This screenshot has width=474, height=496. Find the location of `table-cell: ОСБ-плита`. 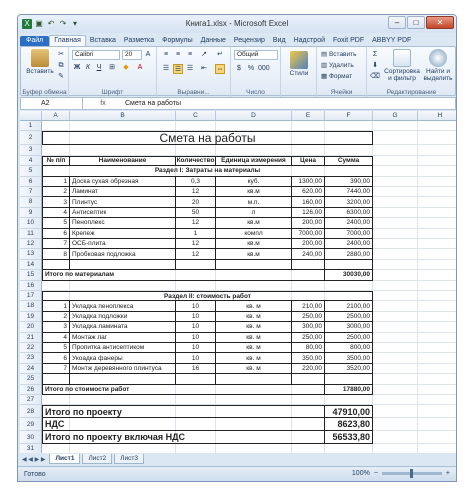

table-cell: ОСБ-плита is located at coordinates (123, 244).